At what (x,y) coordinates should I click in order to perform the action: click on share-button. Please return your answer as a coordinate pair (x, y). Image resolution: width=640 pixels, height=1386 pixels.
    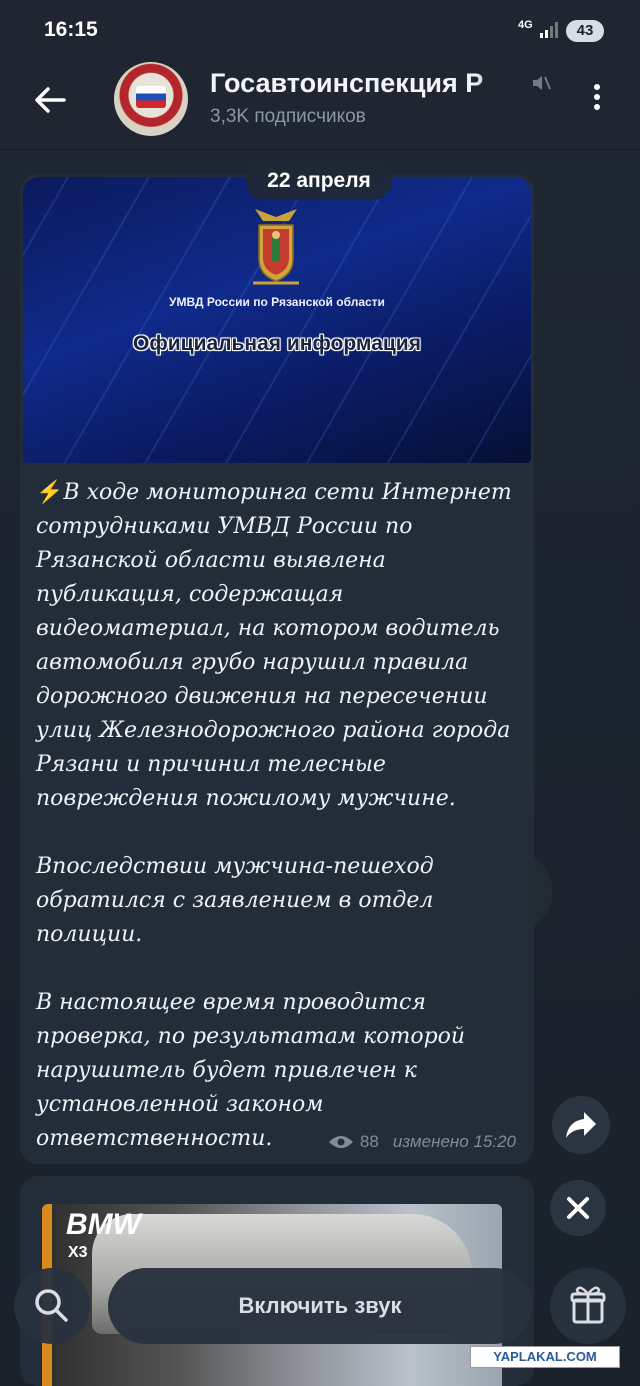
    Looking at the image, I should click on (581, 1125).